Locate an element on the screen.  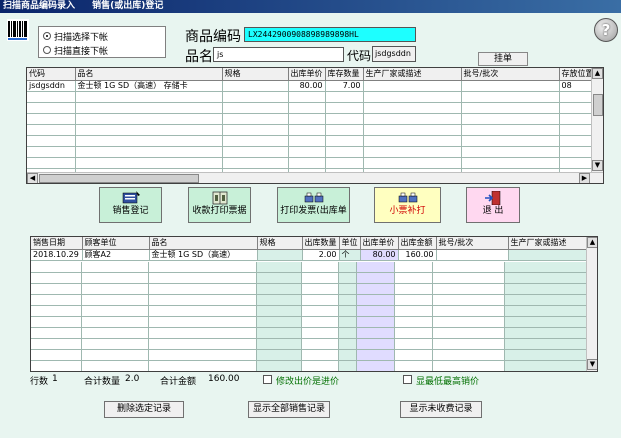
cell: 160.00 is located at coordinates (417, 255).